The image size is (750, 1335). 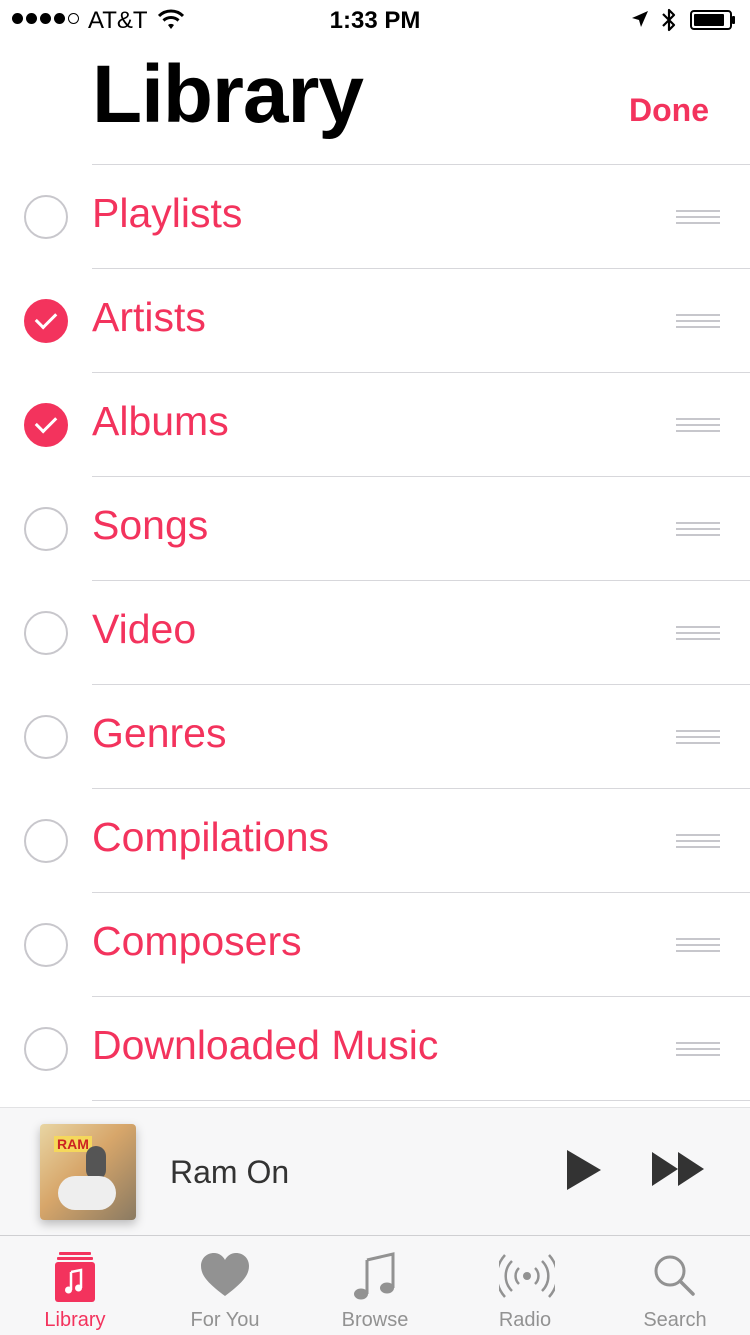 What do you see at coordinates (230, 1172) in the screenshot?
I see `now-playing-title: Ram On` at bounding box center [230, 1172].